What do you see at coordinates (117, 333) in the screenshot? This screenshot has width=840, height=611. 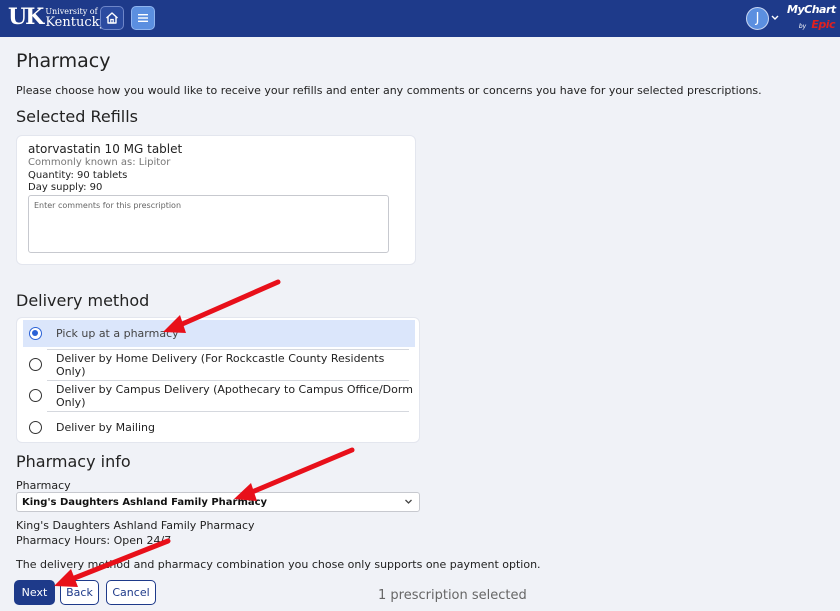 I see `delivery-option-label: Pick up at a pharmacy` at bounding box center [117, 333].